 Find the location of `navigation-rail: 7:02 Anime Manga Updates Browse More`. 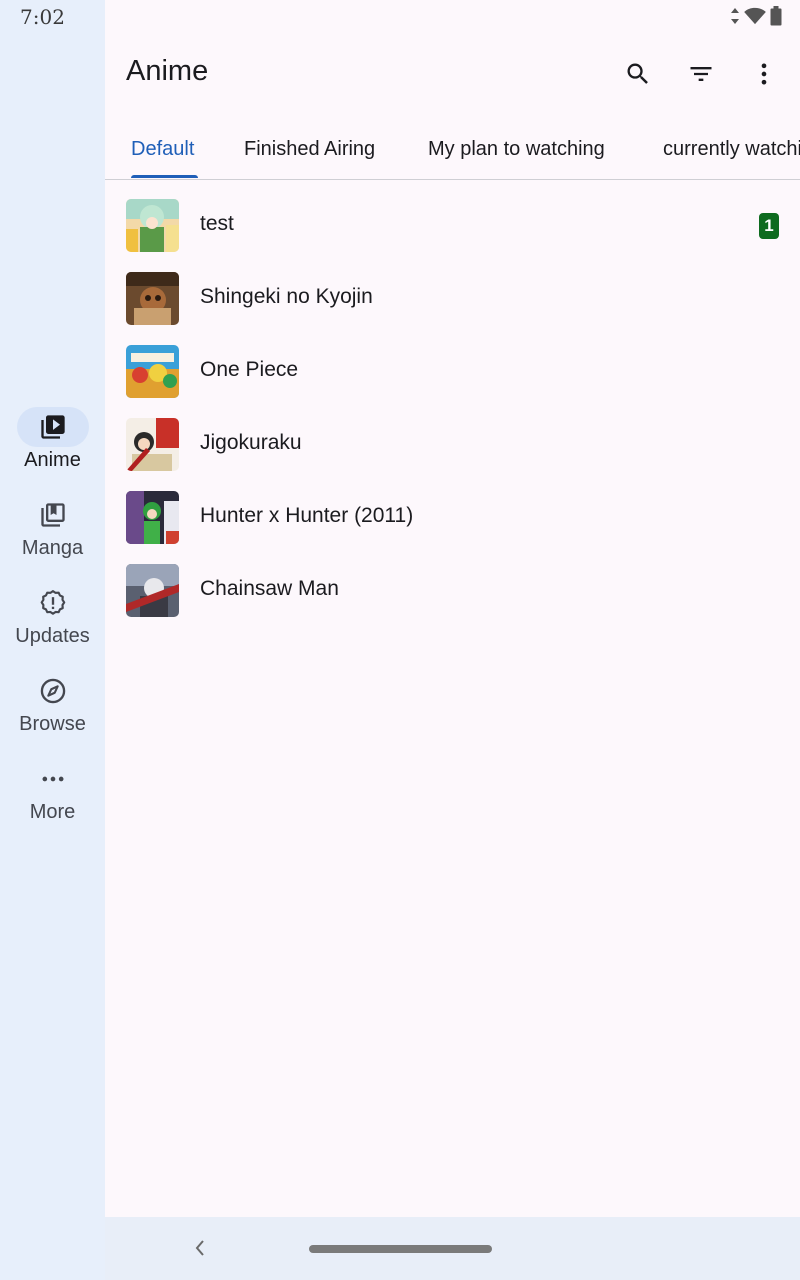

navigation-rail: 7:02 Anime Manga Updates Browse More is located at coordinates (52, 640).